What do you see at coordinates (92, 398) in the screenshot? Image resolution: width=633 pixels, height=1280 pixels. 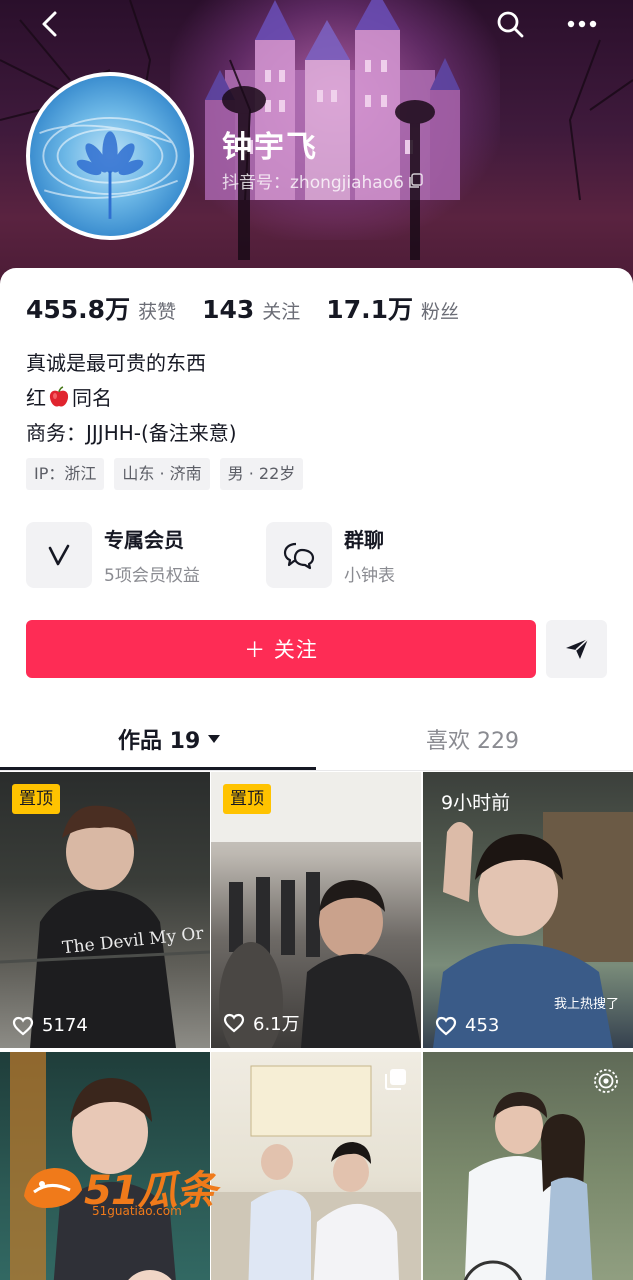 I see `bio-text: 同名` at bounding box center [92, 398].